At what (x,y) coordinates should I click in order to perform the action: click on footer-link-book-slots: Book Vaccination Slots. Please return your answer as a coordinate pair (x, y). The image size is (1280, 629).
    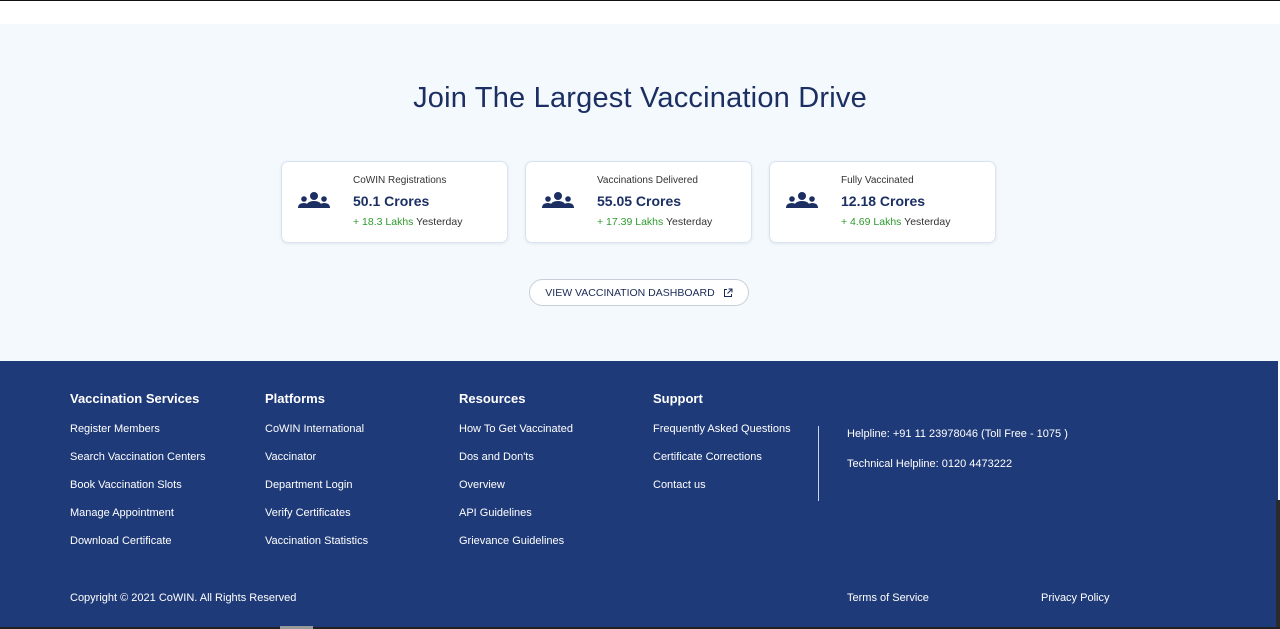
    Looking at the image, I should click on (138, 492).